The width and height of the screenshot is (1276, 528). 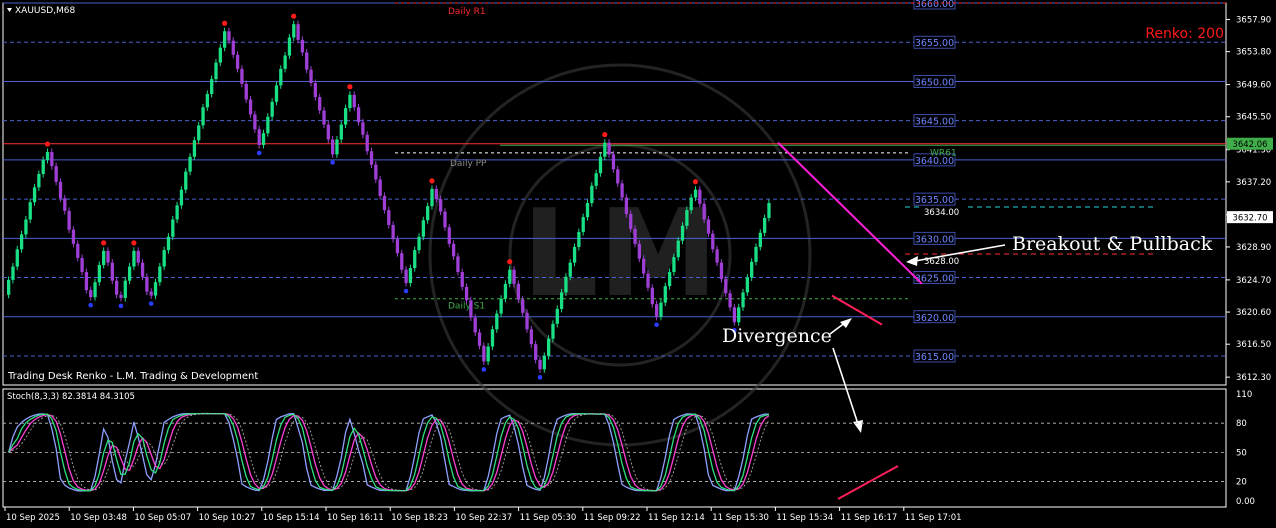 What do you see at coordinates (419, 518) in the screenshot?
I see `time-axis-label: 10 Sep 18:23` at bounding box center [419, 518].